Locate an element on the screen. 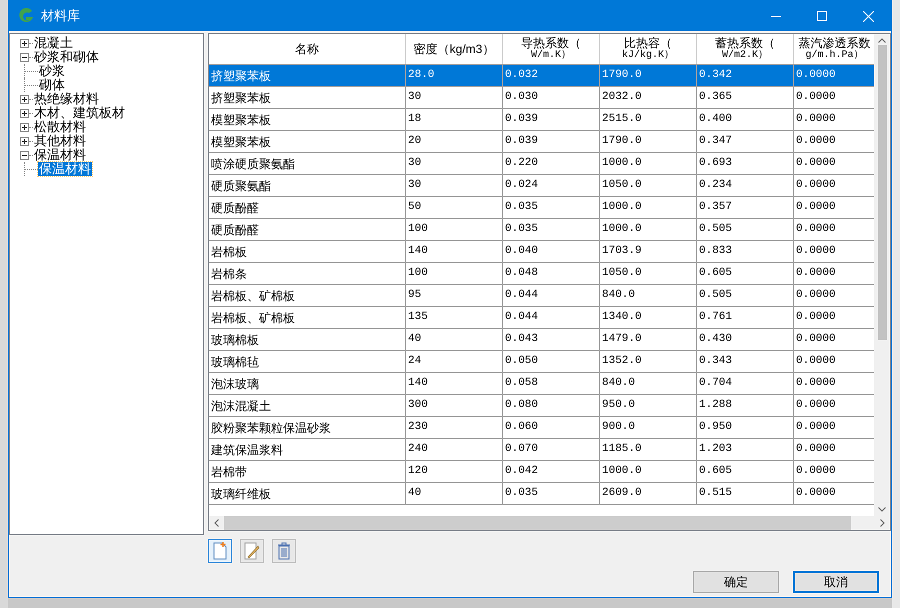  table-cell: 玻璃棉毡 is located at coordinates (307, 361).